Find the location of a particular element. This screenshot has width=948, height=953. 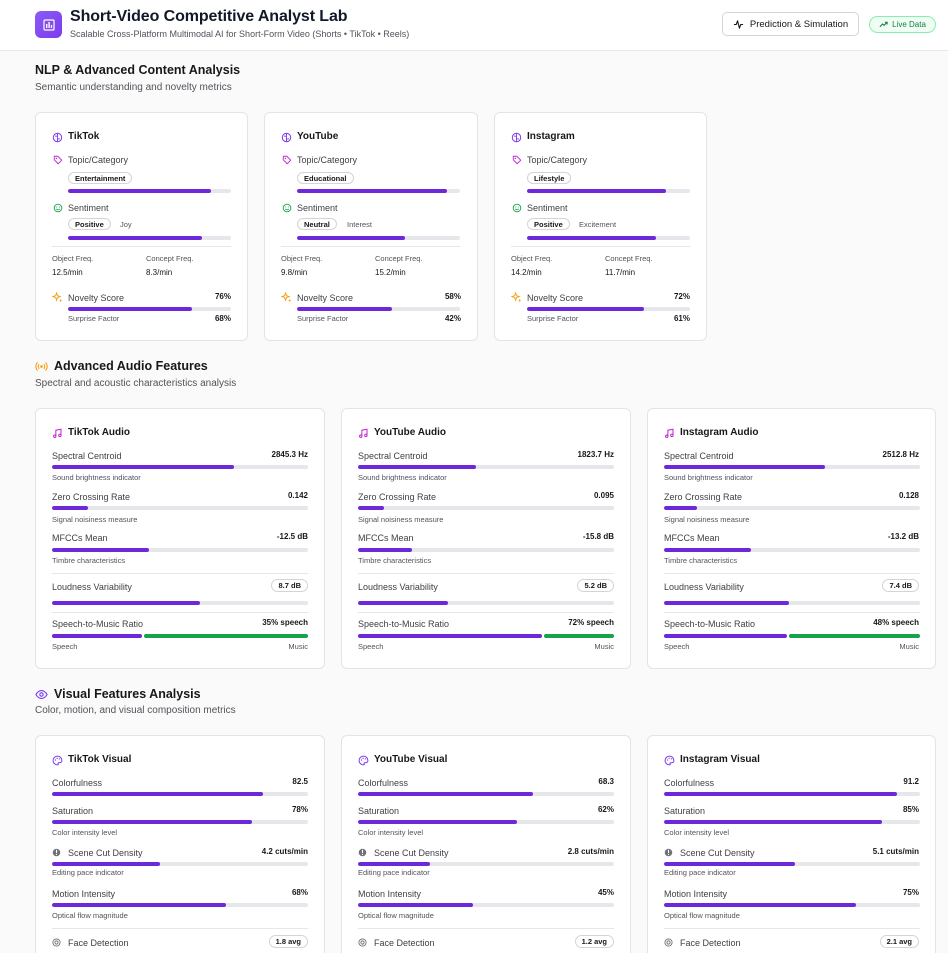

zcr-label: Zero Crossing Rate is located at coordinates (91, 497).